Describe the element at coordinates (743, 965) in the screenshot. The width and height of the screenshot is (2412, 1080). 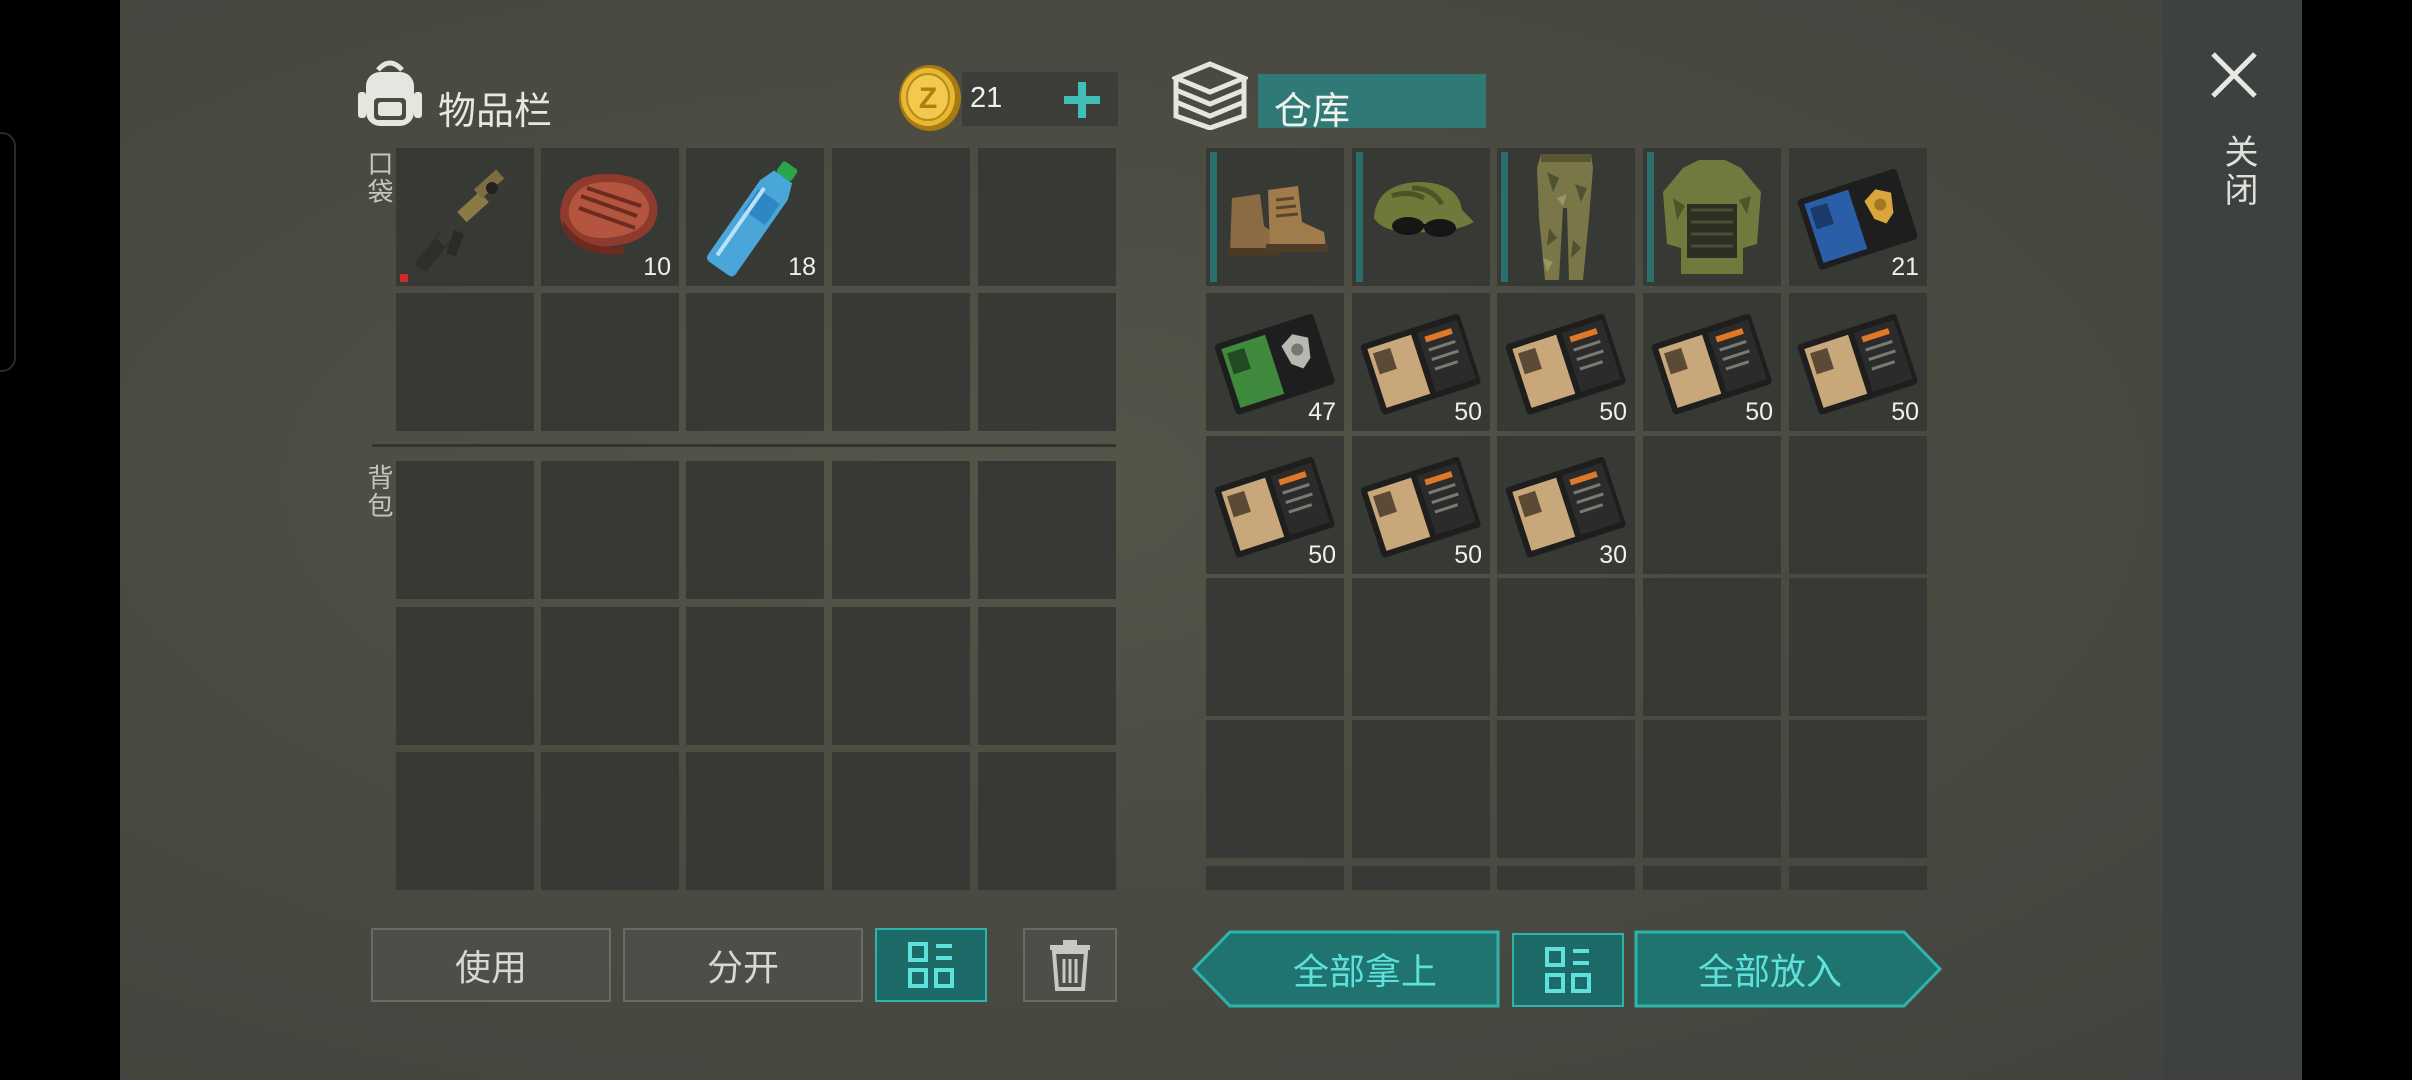
I see `split-button: 分开` at that location.